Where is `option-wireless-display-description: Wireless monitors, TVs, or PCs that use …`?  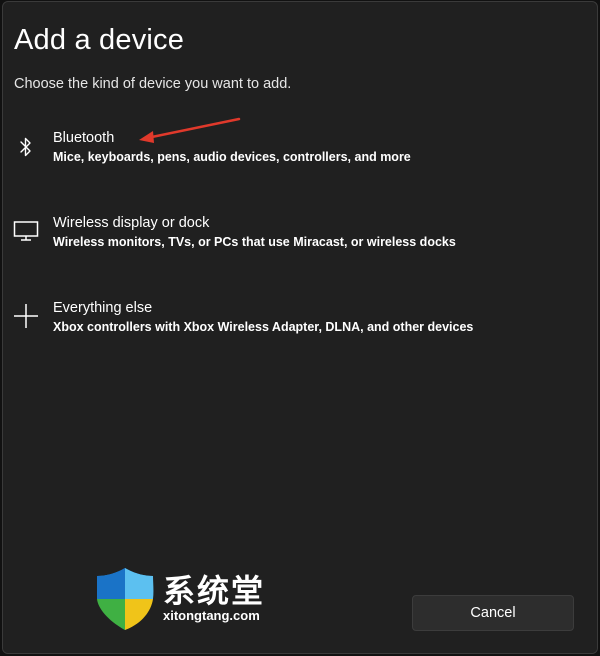 option-wireless-display-description: Wireless monitors, TVs, or PCs that use … is located at coordinates (254, 242).